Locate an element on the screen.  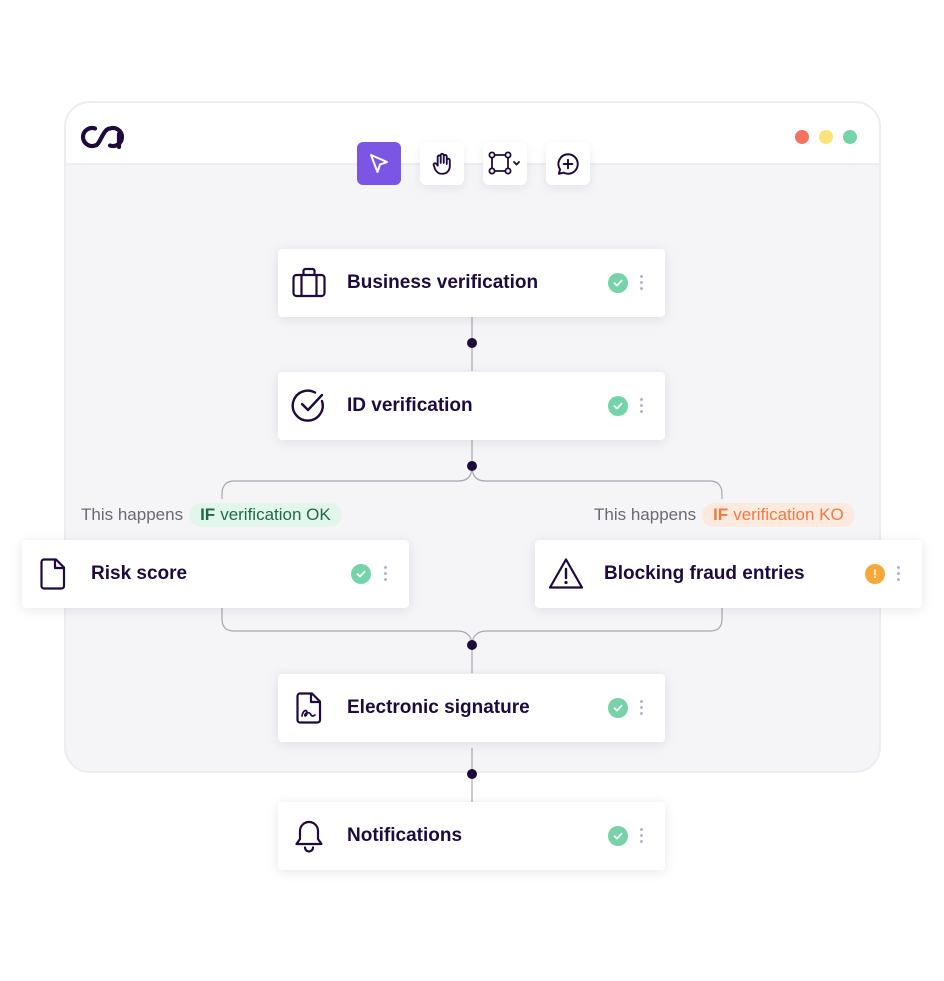
condition-text: verification OK is located at coordinates (275, 514).